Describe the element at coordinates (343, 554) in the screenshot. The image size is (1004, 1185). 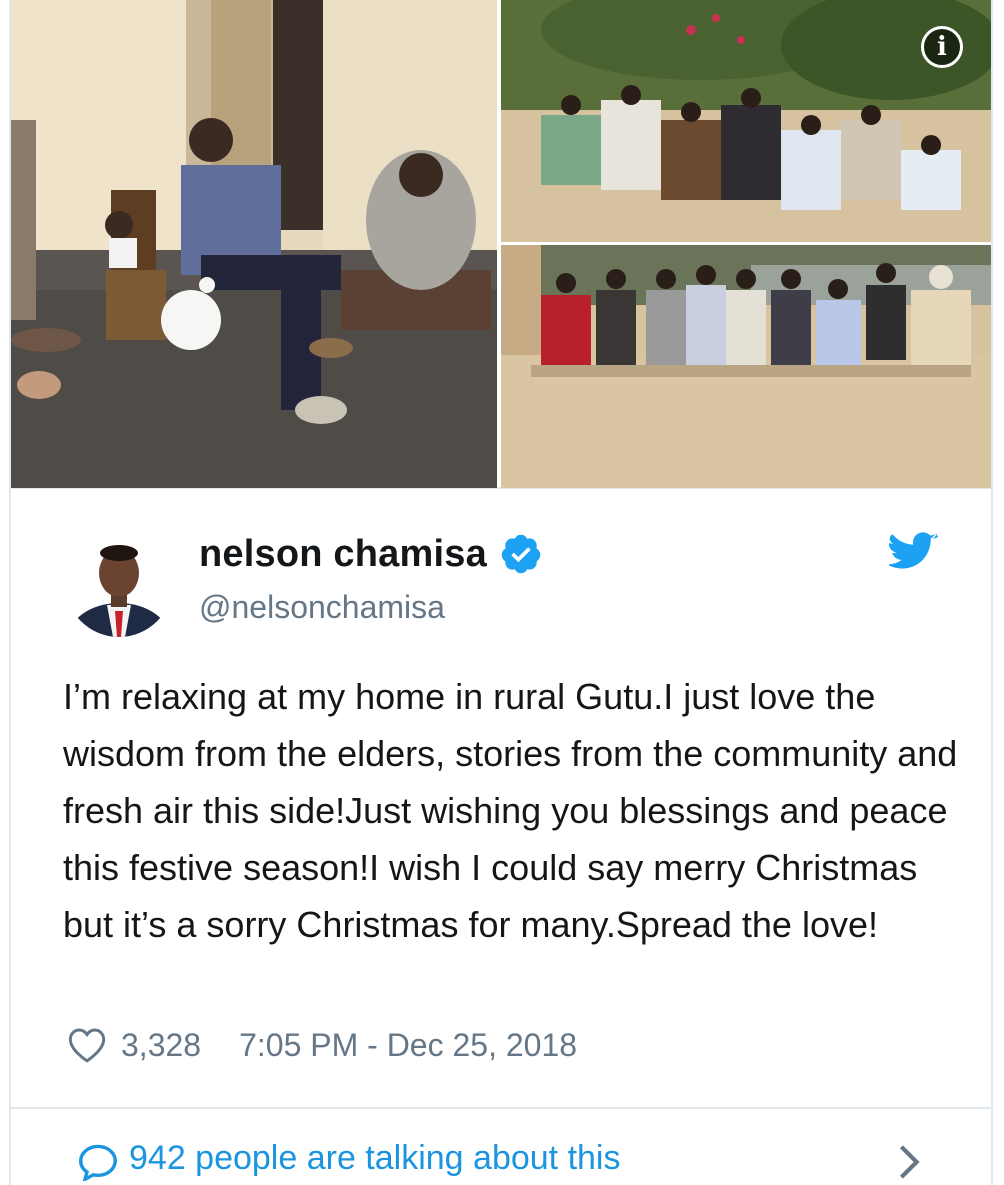
I see `author-display-name: nelson chamisa` at that location.